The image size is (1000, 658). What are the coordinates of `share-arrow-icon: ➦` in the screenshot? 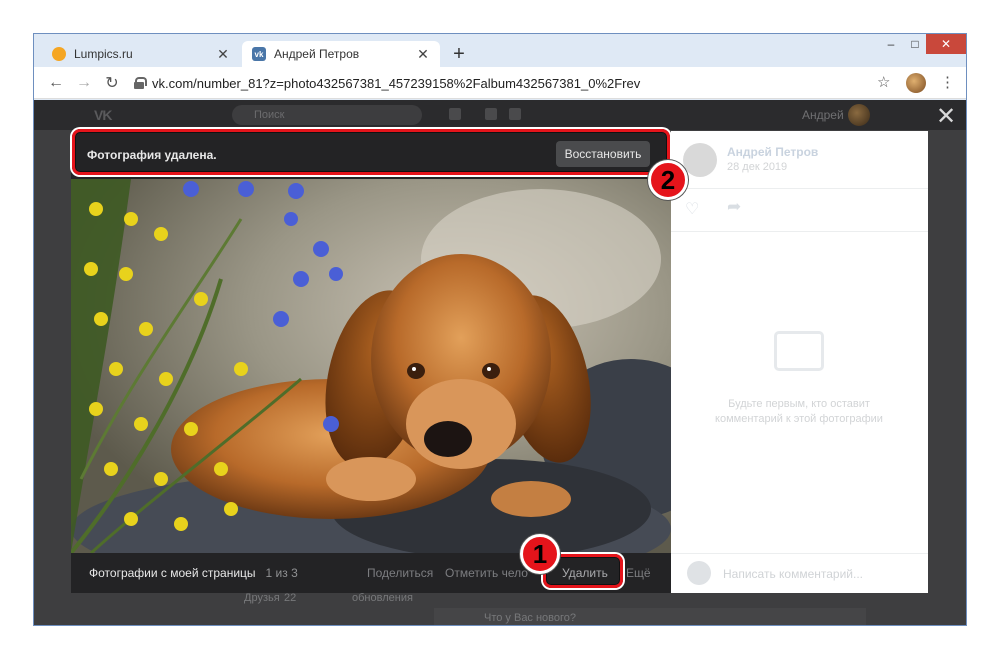 It's located at (734, 207).